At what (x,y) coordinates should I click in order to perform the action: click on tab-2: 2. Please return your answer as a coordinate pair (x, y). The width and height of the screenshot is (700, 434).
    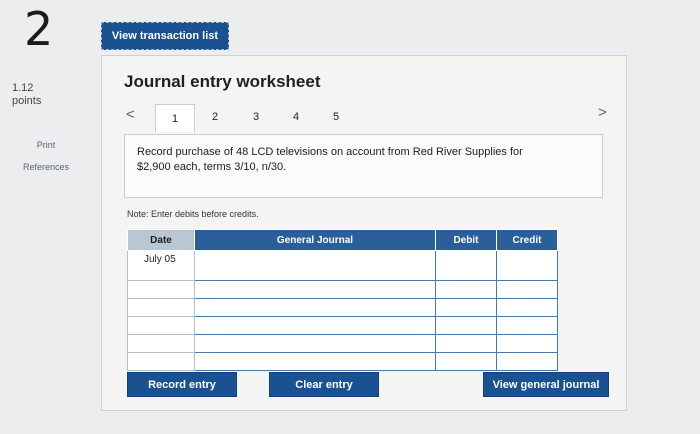
    Looking at the image, I should click on (215, 117).